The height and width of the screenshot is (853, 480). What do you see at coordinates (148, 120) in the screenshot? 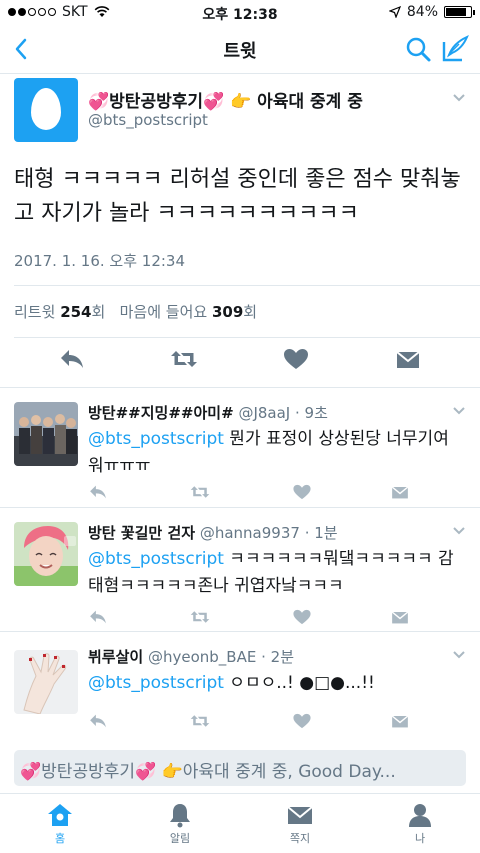
I see `author-handle: @bts_postscript` at bounding box center [148, 120].